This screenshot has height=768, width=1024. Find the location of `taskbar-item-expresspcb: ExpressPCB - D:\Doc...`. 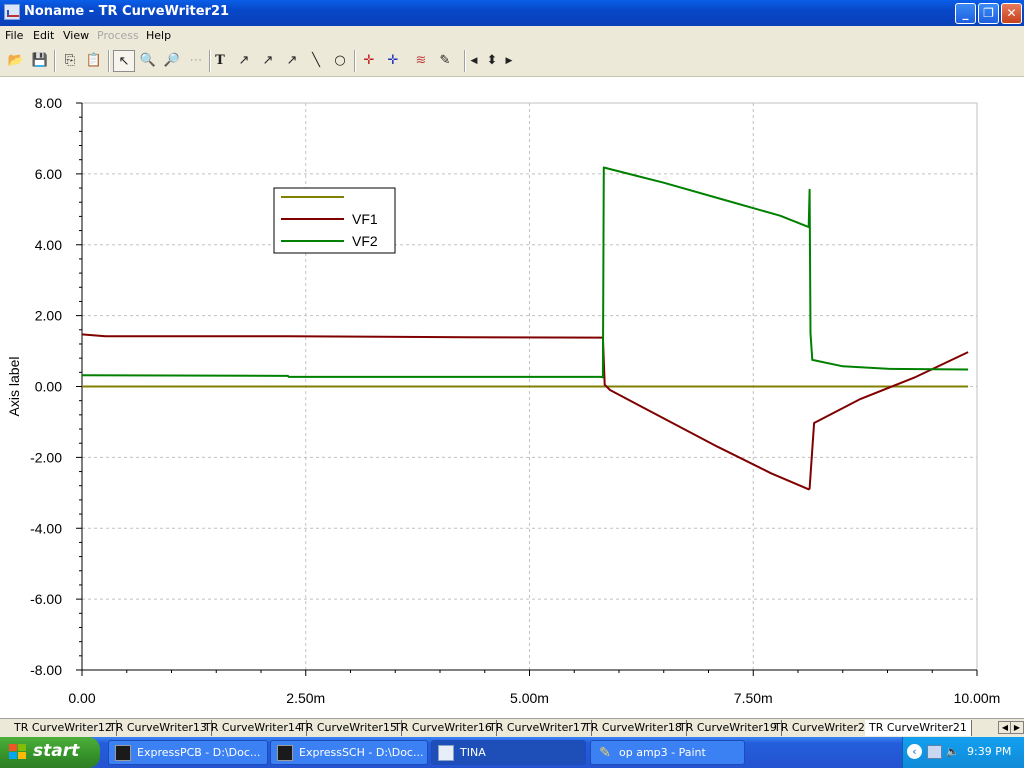

taskbar-item-expresspcb: ExpressPCB - D:\Doc... is located at coordinates (188, 752).